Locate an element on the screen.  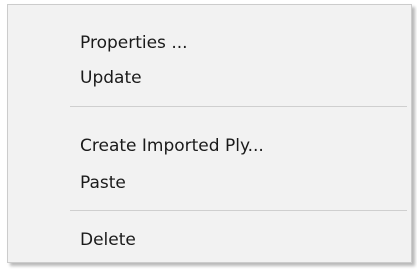
menu-item-label: Paste is located at coordinates (103, 183).